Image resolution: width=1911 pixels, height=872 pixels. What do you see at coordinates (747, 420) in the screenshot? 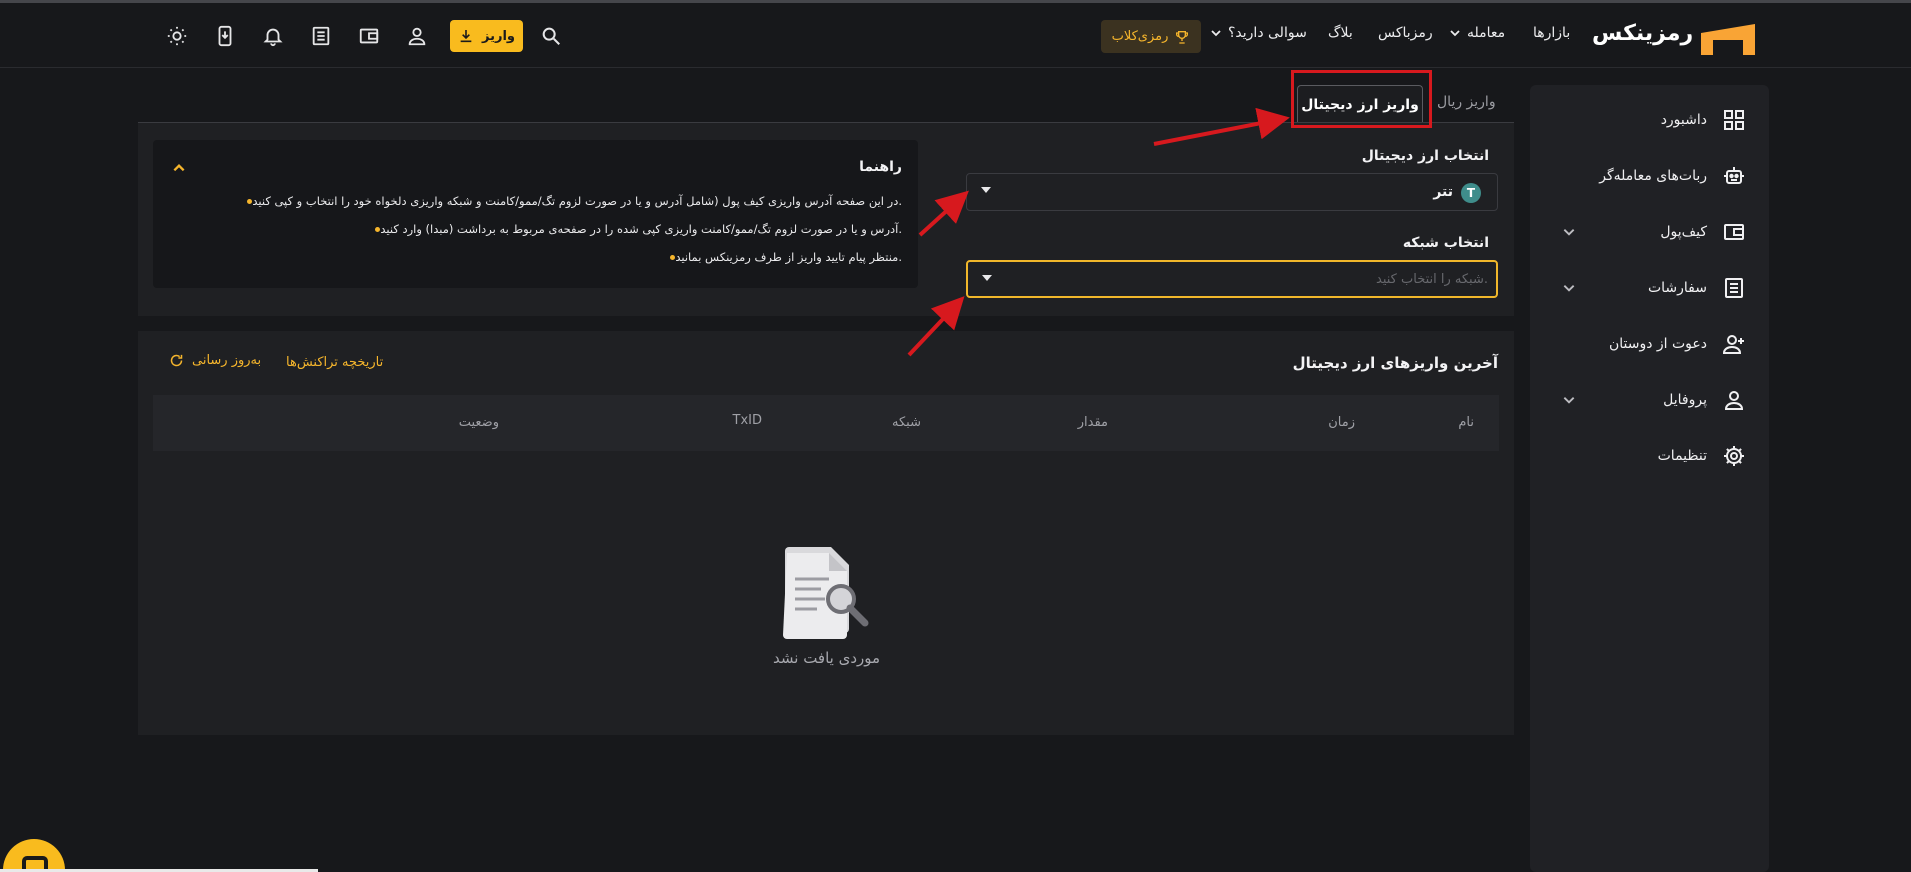
I see `column-header-txid: TxID` at bounding box center [747, 420].